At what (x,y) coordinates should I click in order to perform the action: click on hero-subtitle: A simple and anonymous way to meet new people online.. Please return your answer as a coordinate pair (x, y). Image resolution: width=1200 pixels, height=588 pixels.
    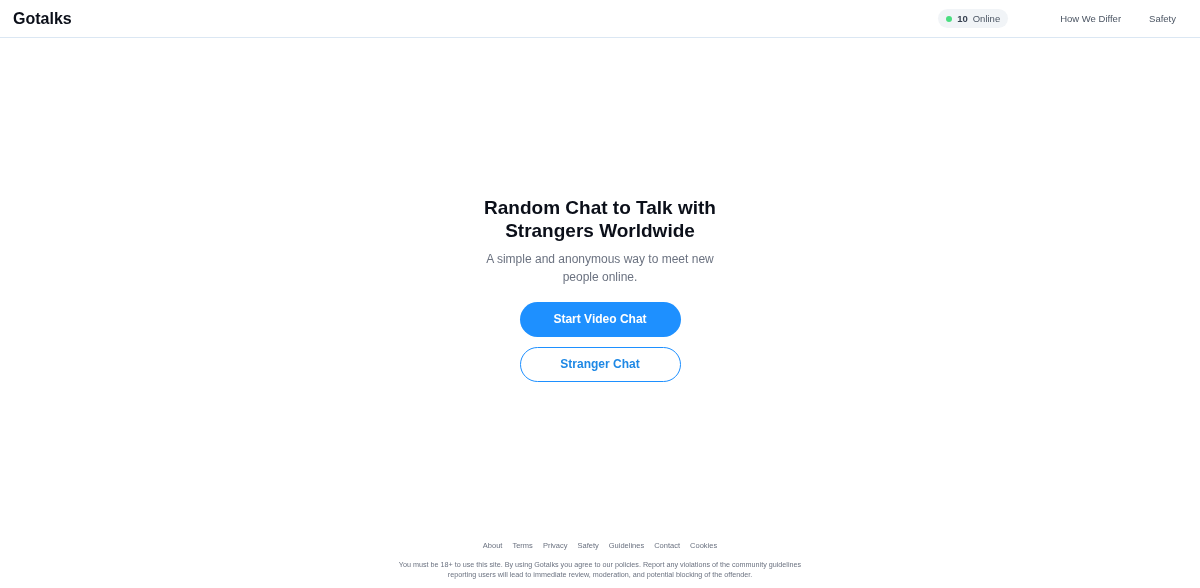
    Looking at the image, I should click on (600, 268).